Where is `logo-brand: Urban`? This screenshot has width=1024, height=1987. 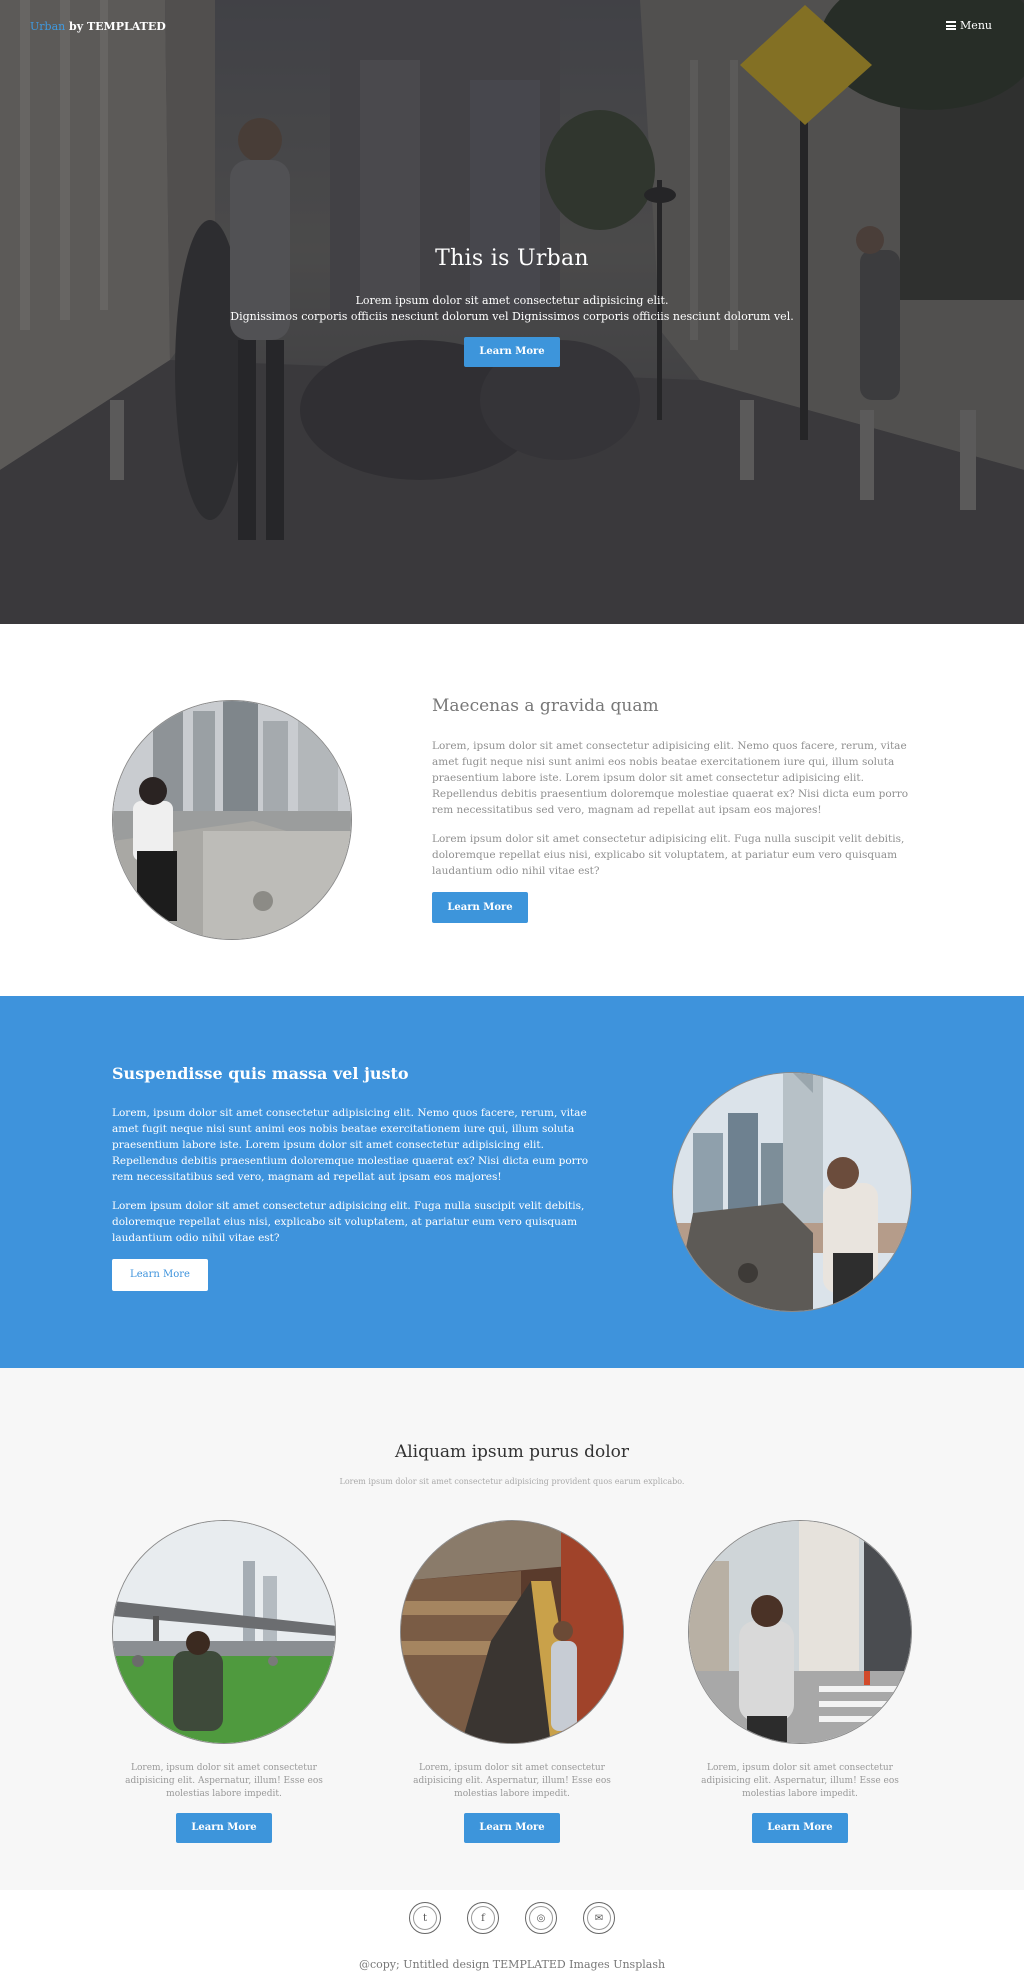
logo-brand: Urban is located at coordinates (47, 26).